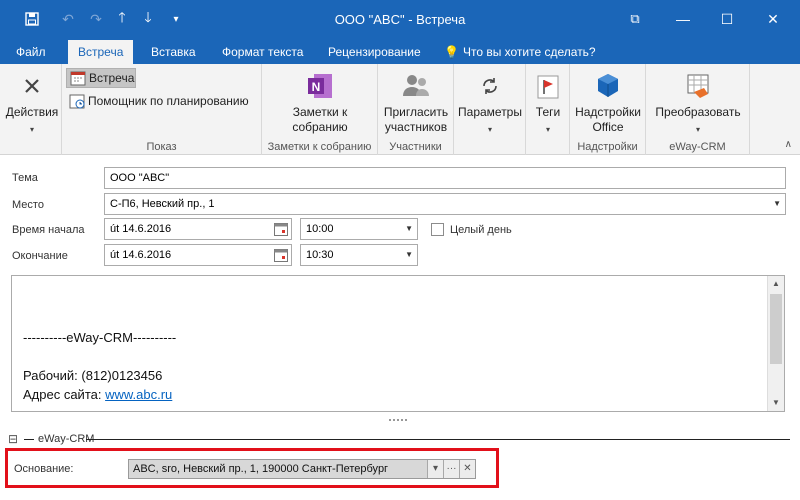  Describe the element at coordinates (451, 52) in the screenshot. I see `lightbulb-icon: 💡` at that location.